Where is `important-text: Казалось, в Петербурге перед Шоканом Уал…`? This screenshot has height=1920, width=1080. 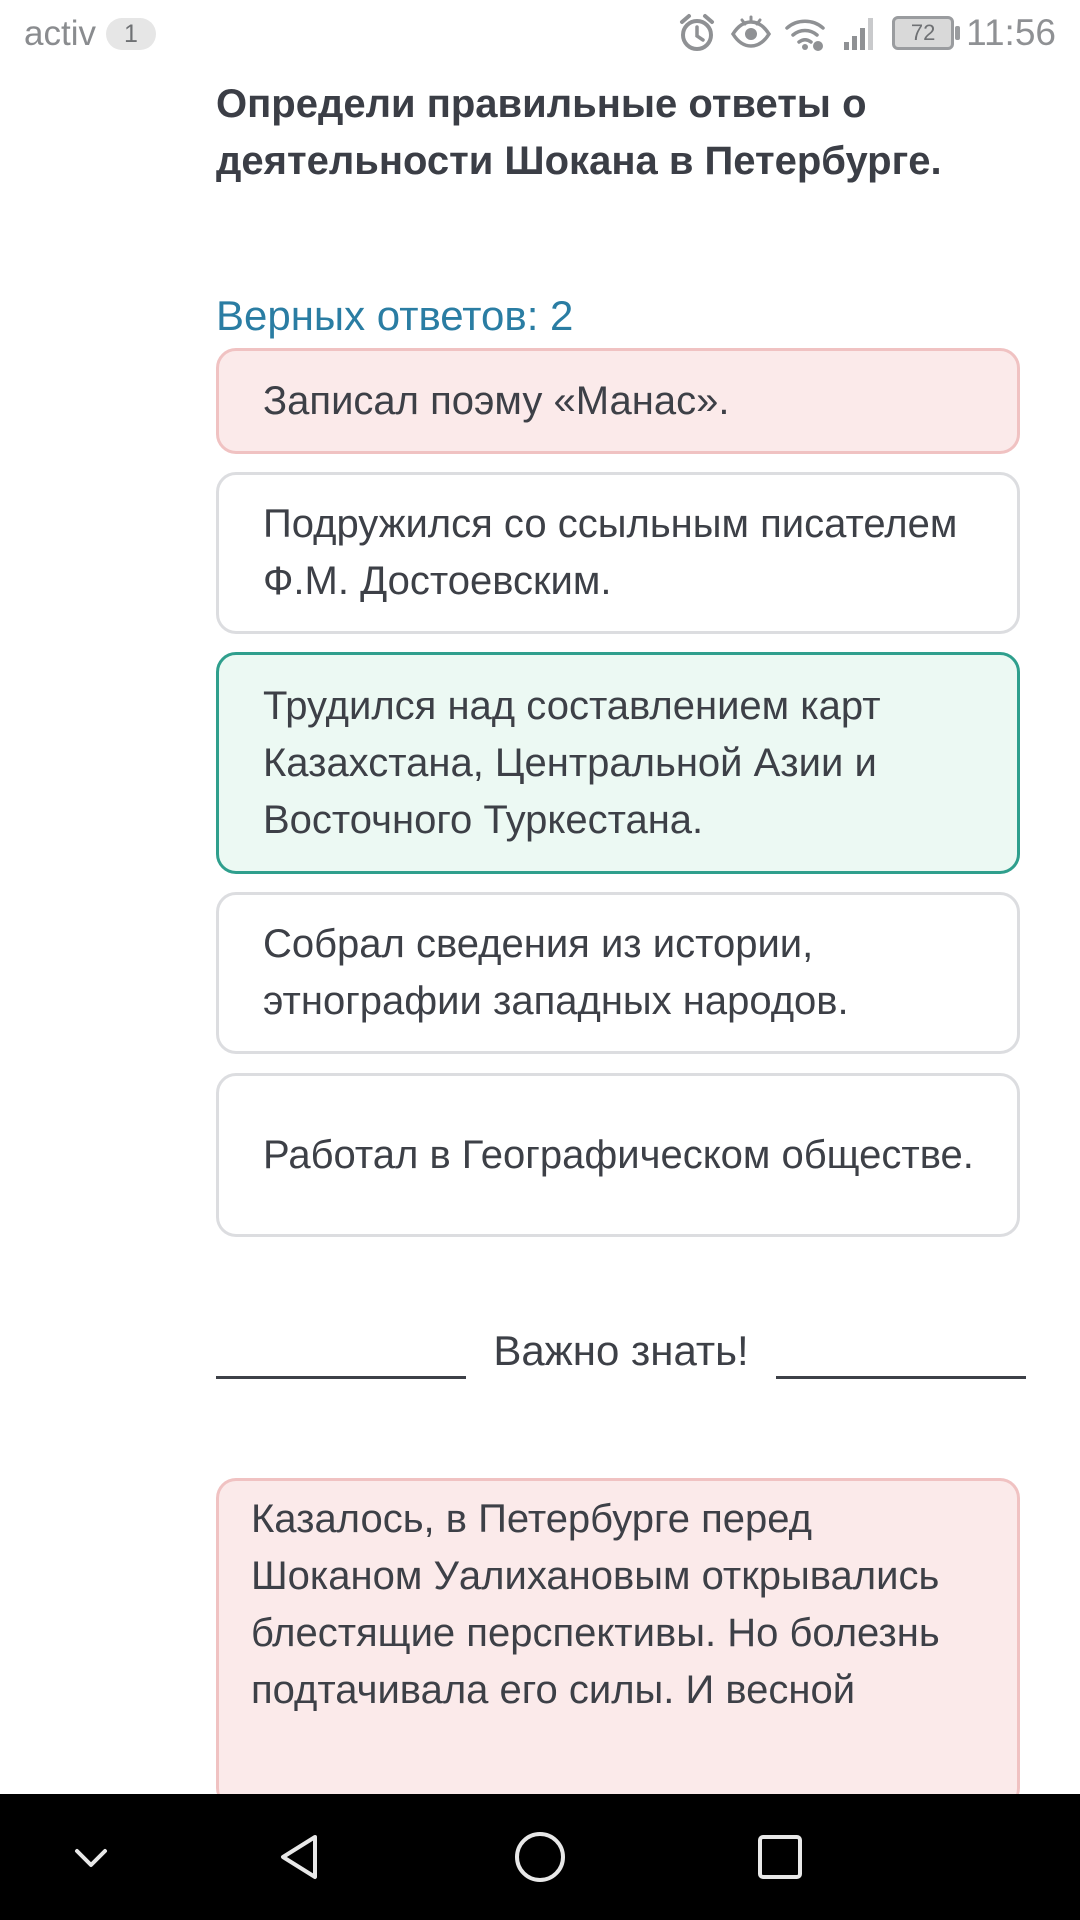 important-text: Казалось, в Петербурге перед Шоканом Уал… is located at coordinates (595, 1604).